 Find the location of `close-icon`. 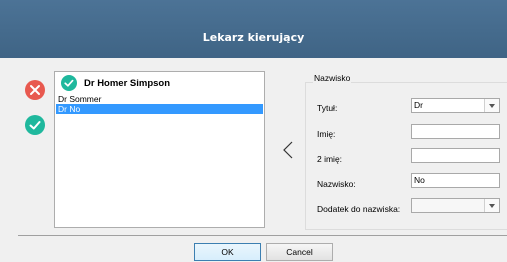

close-icon is located at coordinates (35, 90).